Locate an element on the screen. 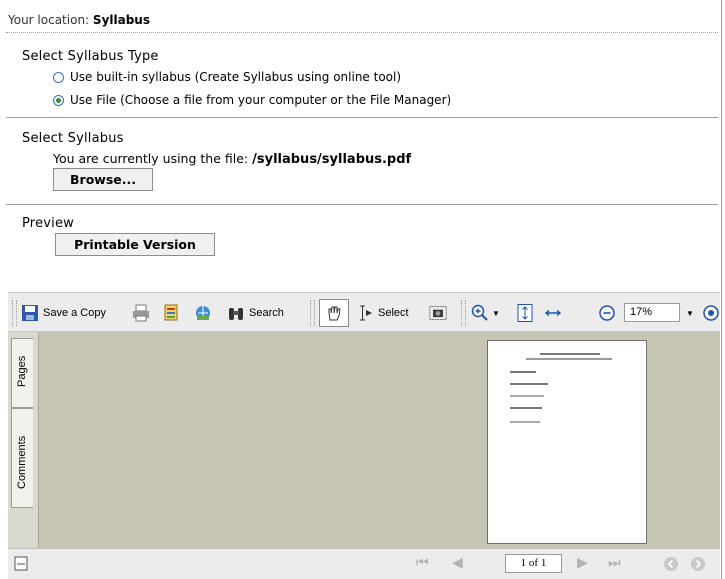 The width and height of the screenshot is (725, 579). email-button is located at coordinates (172, 313).